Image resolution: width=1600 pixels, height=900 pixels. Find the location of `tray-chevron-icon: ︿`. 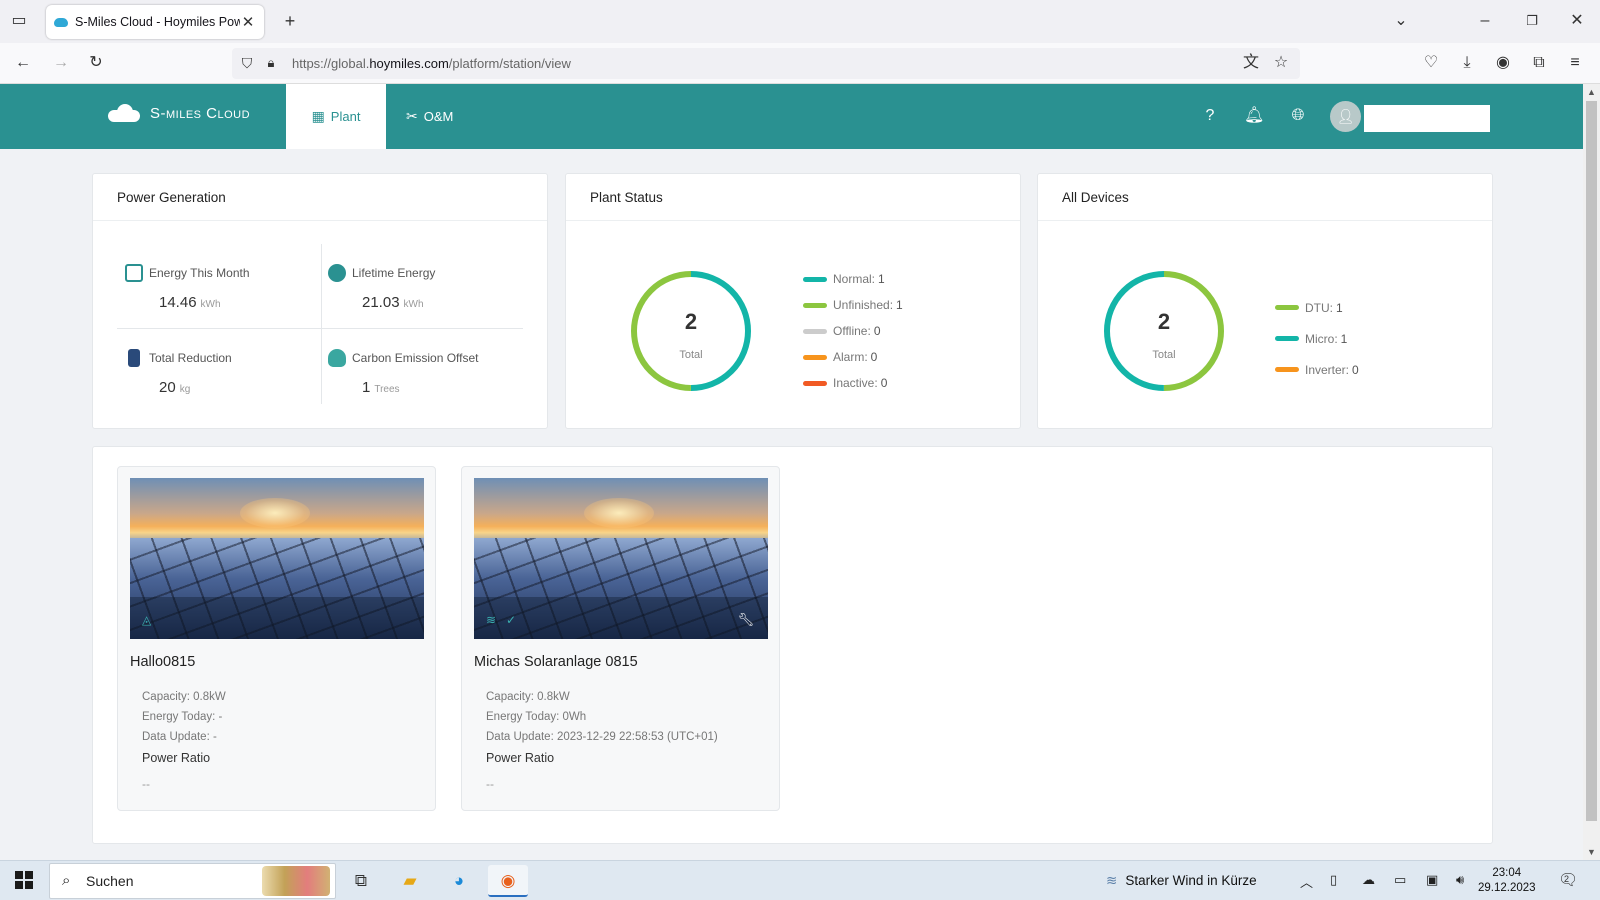

tray-chevron-icon: ︿ is located at coordinates (1306, 881).